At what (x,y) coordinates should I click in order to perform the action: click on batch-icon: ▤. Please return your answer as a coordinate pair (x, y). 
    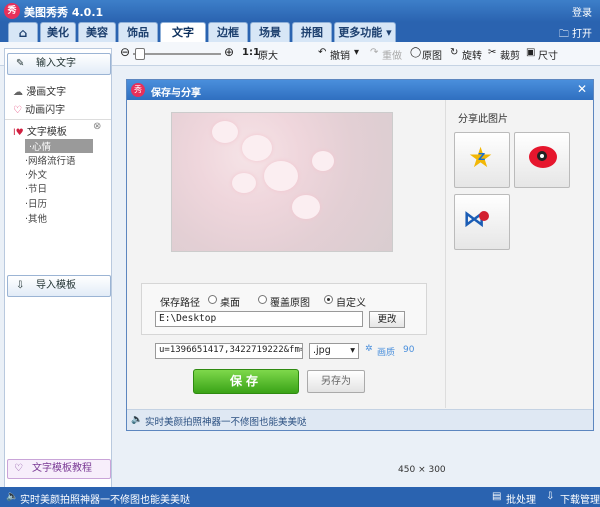
    Looking at the image, I should click on (496, 496).